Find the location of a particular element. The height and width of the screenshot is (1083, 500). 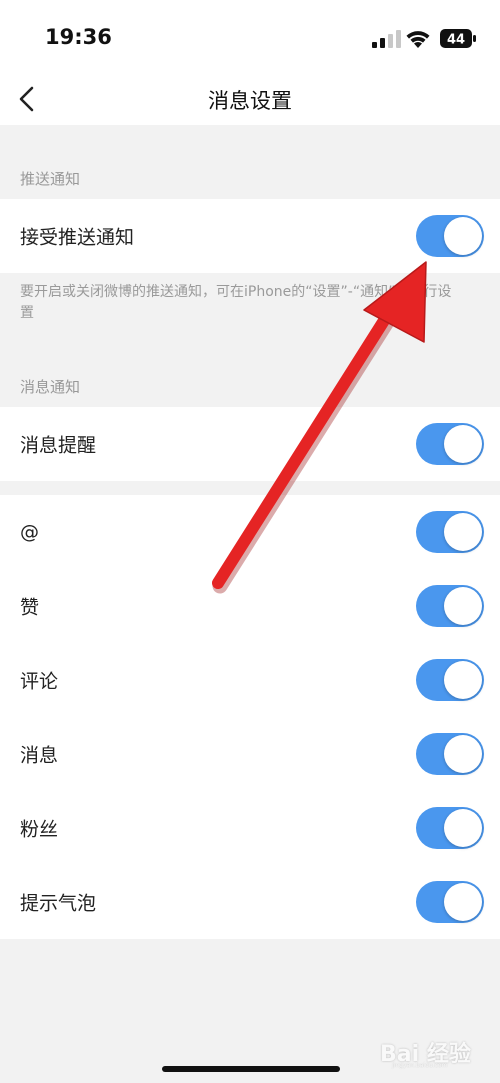

status-bar: 19:36 44 is located at coordinates (250, 37).